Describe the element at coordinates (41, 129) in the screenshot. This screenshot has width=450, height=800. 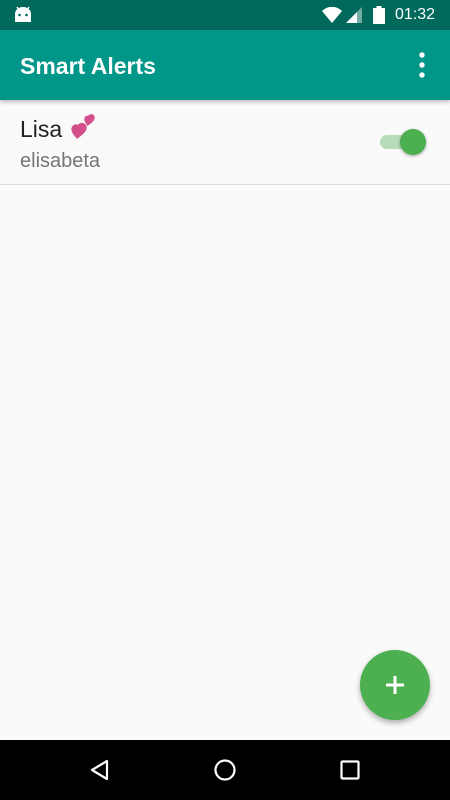
I see `alert-name: Lisa` at that location.